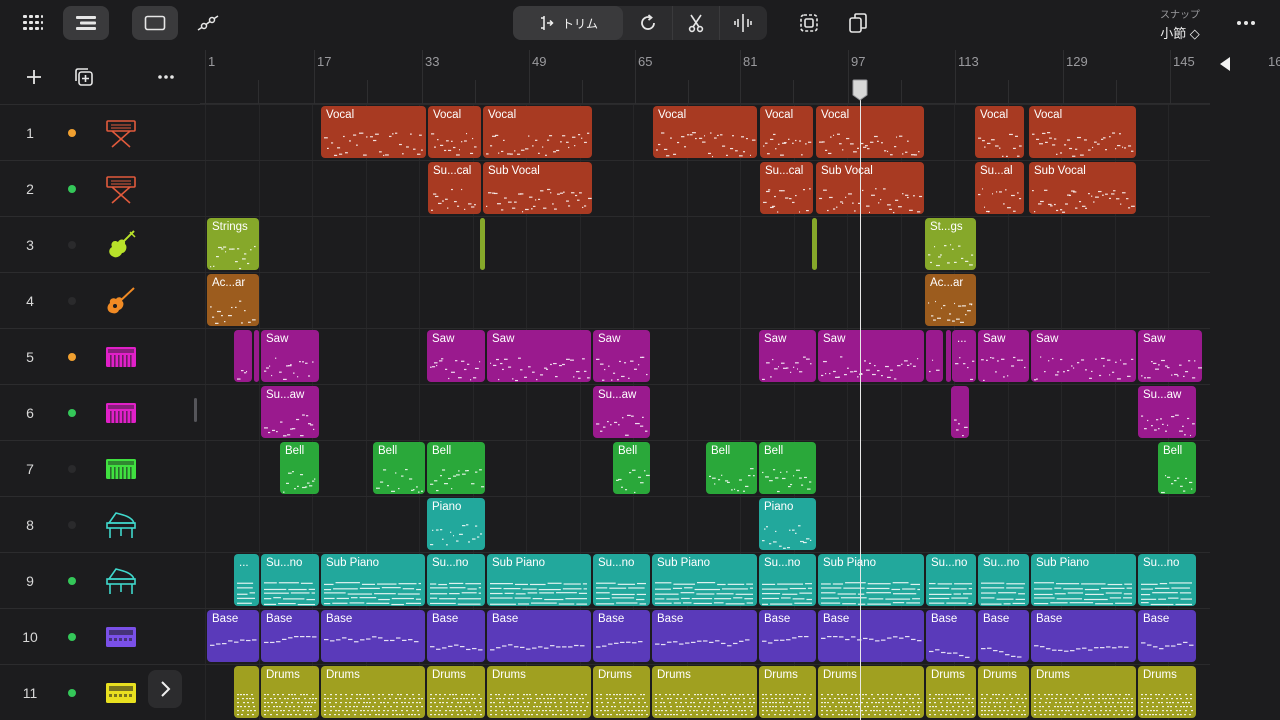 This screenshot has height=720, width=1280. I want to click on loop-button, so click(648, 23).